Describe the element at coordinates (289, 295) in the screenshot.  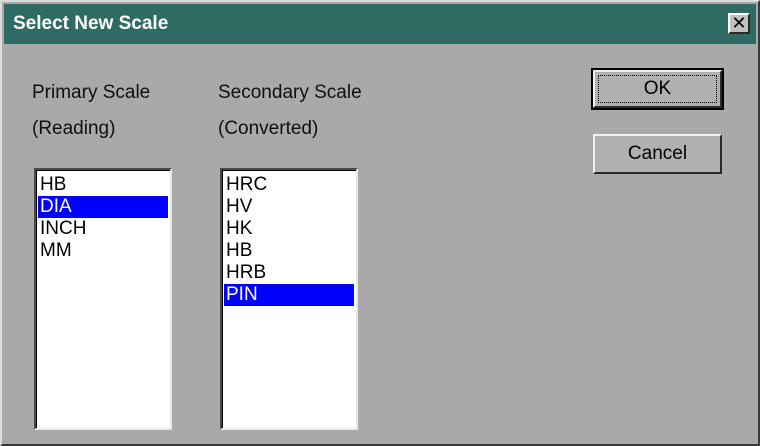
I see `secondary-scale-list-item: PIN` at that location.